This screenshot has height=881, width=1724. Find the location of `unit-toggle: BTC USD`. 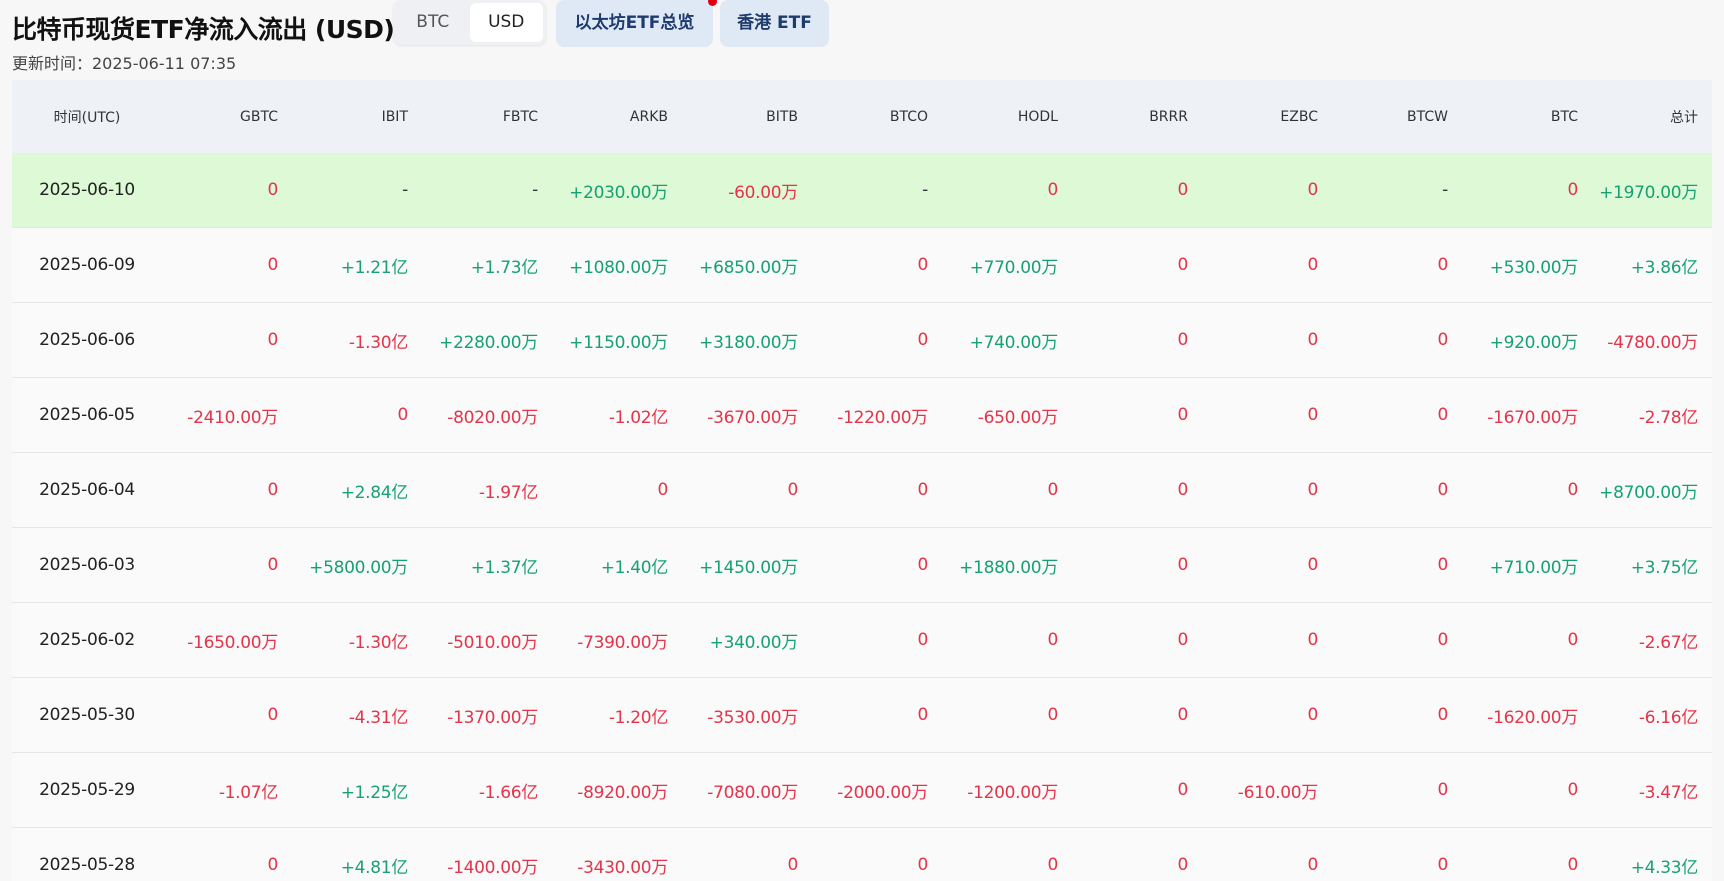

unit-toggle: BTC USD is located at coordinates (469, 22).